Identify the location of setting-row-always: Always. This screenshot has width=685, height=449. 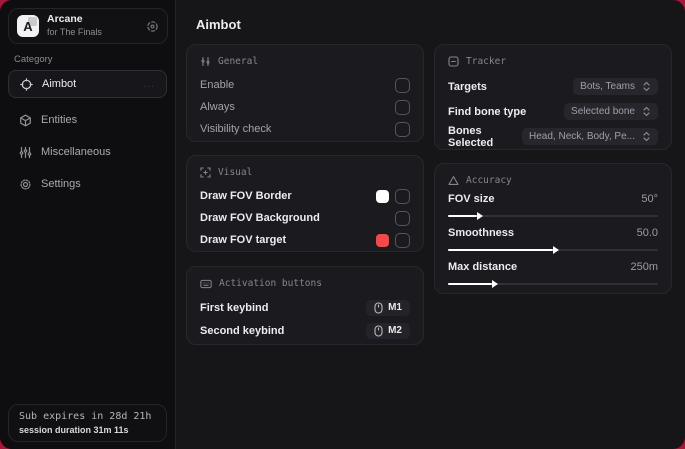
(305, 107).